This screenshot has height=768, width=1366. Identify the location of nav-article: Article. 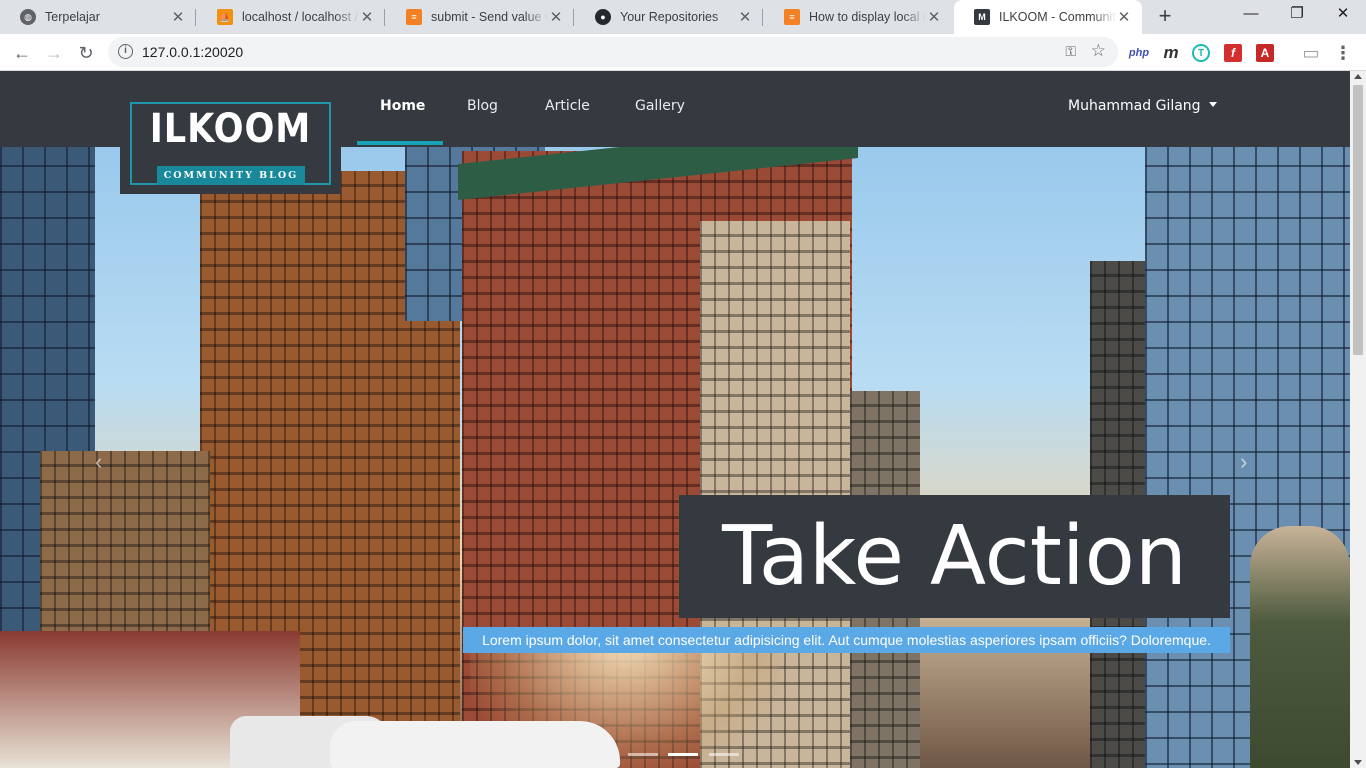
(567, 109).